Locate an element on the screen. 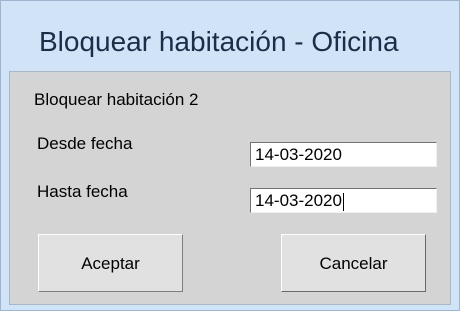 The image size is (460, 311). to-date-input: 14-03-2020 is located at coordinates (343, 200).